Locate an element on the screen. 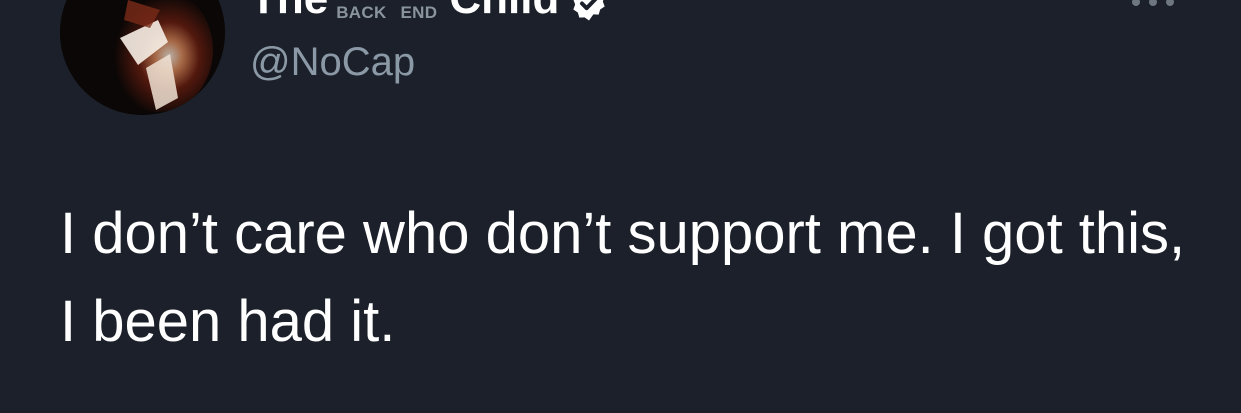 This screenshot has height=413, width=1241. avatar is located at coordinates (142, 57).